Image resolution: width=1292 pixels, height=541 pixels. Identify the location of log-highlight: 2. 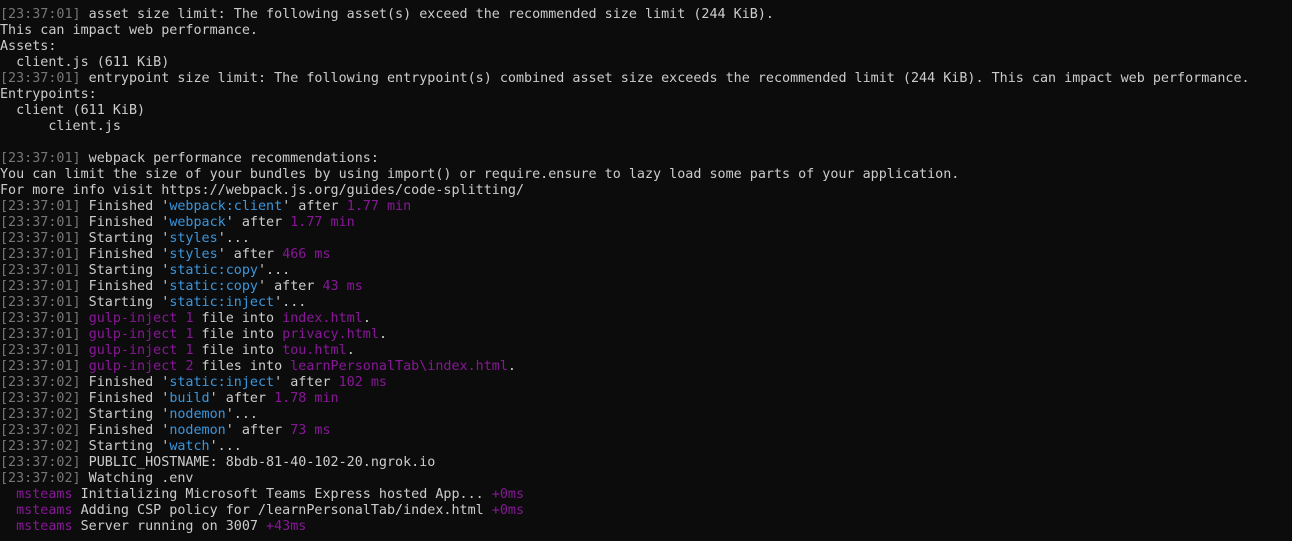
(189, 366).